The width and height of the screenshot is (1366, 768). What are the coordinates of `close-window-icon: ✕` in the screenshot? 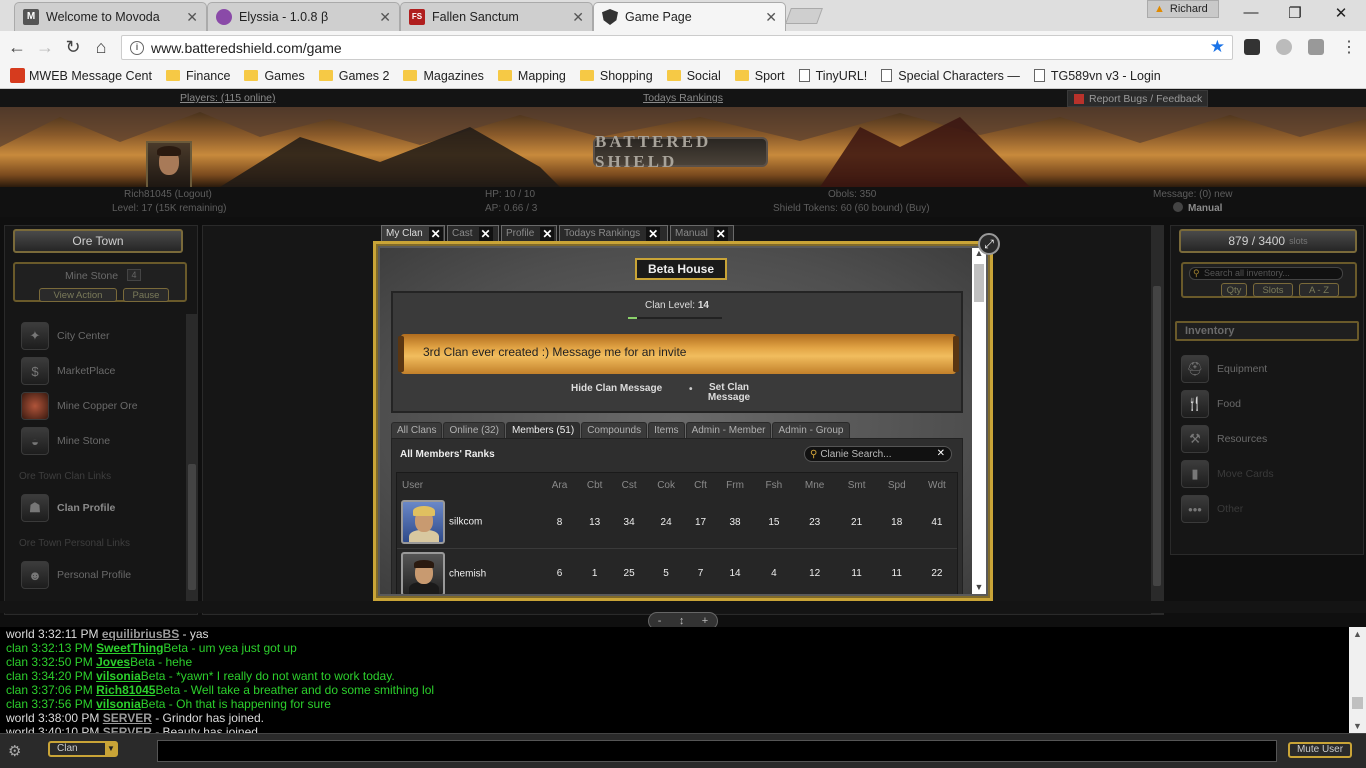 It's located at (1341, 13).